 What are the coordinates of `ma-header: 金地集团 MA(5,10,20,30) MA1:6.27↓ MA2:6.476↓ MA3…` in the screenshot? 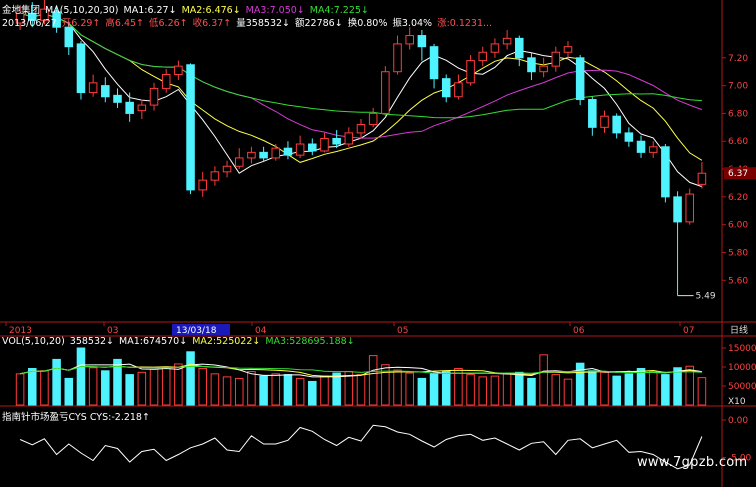 It's located at (188, 9).